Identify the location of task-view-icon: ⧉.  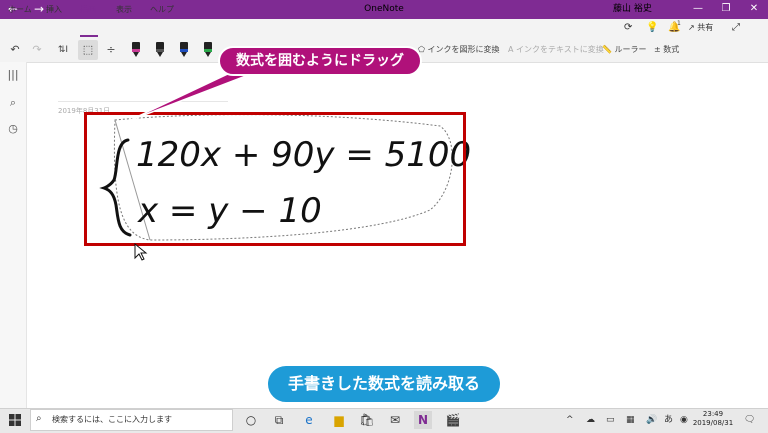
(279, 420).